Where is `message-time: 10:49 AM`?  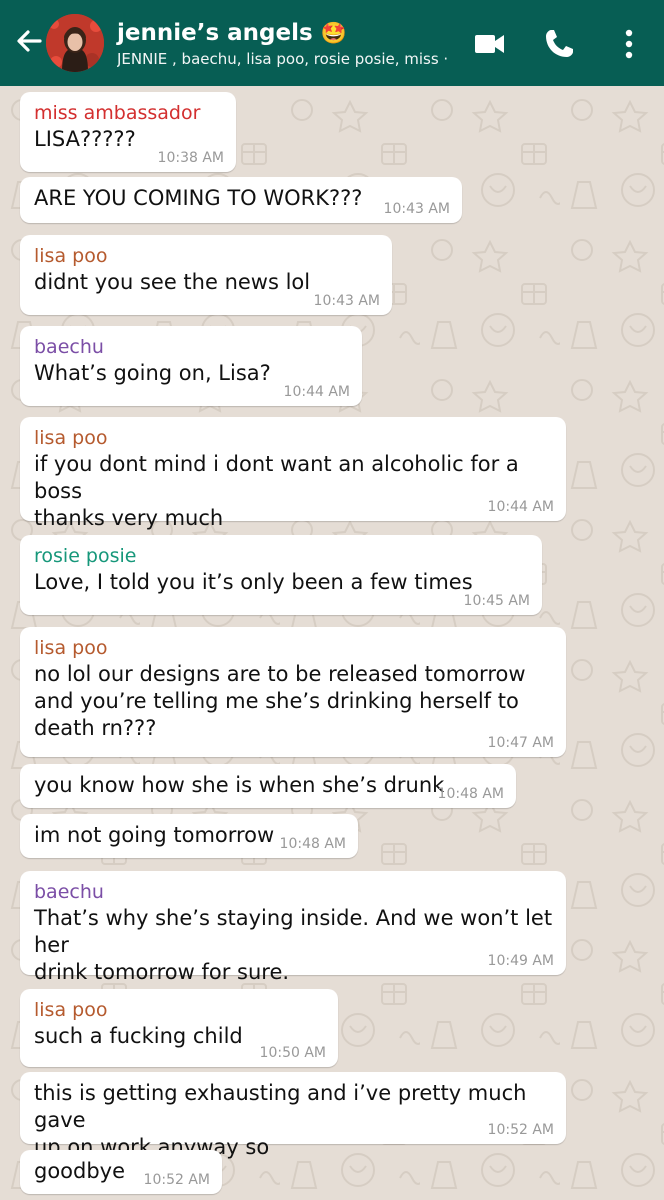
message-time: 10:49 AM is located at coordinates (520, 961).